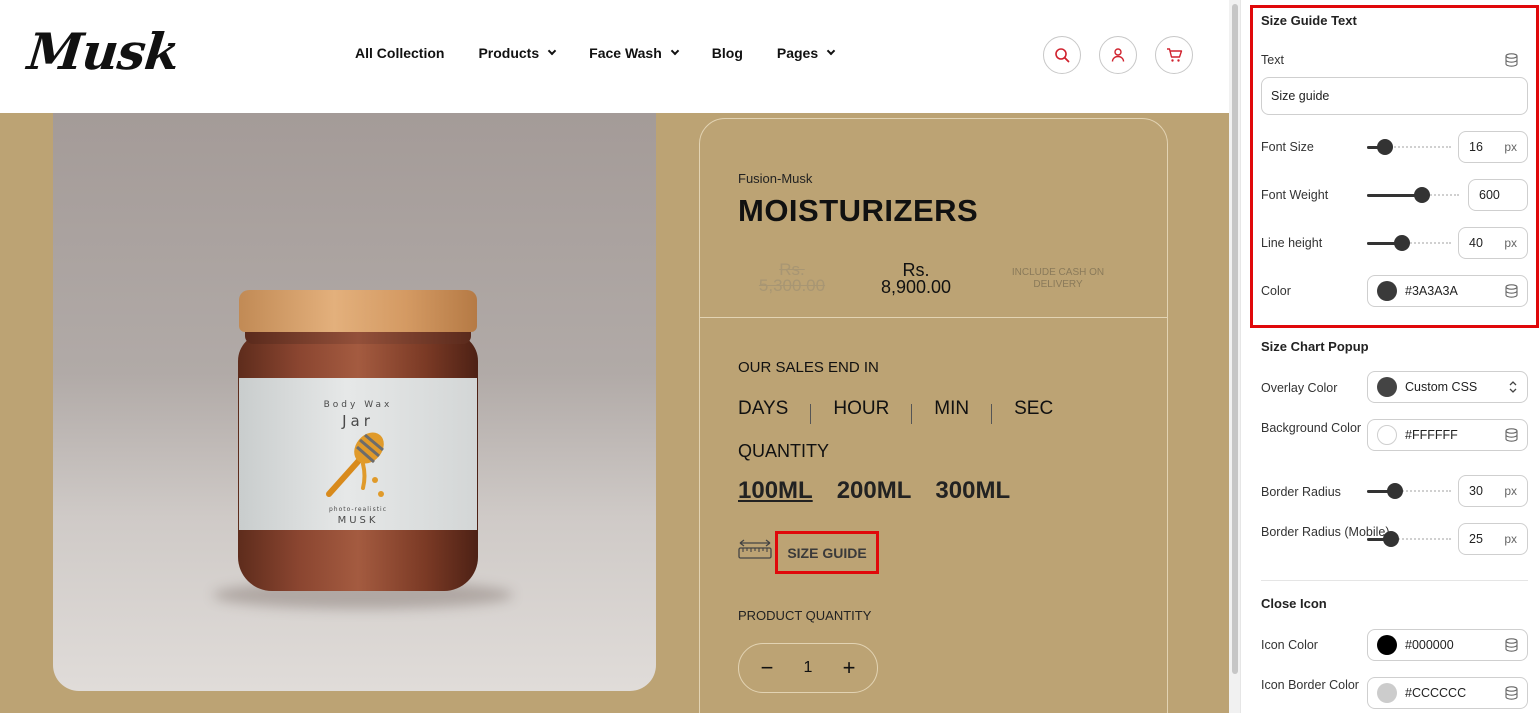  I want to click on nav-item-all-collection: All Collection, so click(399, 53).